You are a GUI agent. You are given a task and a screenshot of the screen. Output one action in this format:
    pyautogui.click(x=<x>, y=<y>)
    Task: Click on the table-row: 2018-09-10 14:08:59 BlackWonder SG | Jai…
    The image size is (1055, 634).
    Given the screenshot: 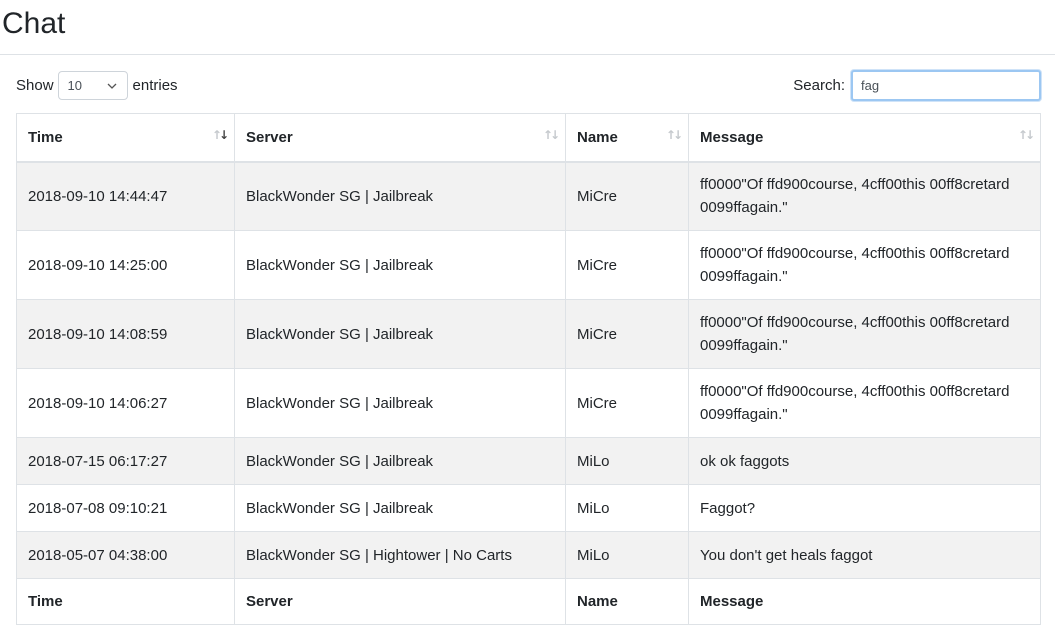 What is the action you would take?
    pyautogui.click(x=528, y=334)
    